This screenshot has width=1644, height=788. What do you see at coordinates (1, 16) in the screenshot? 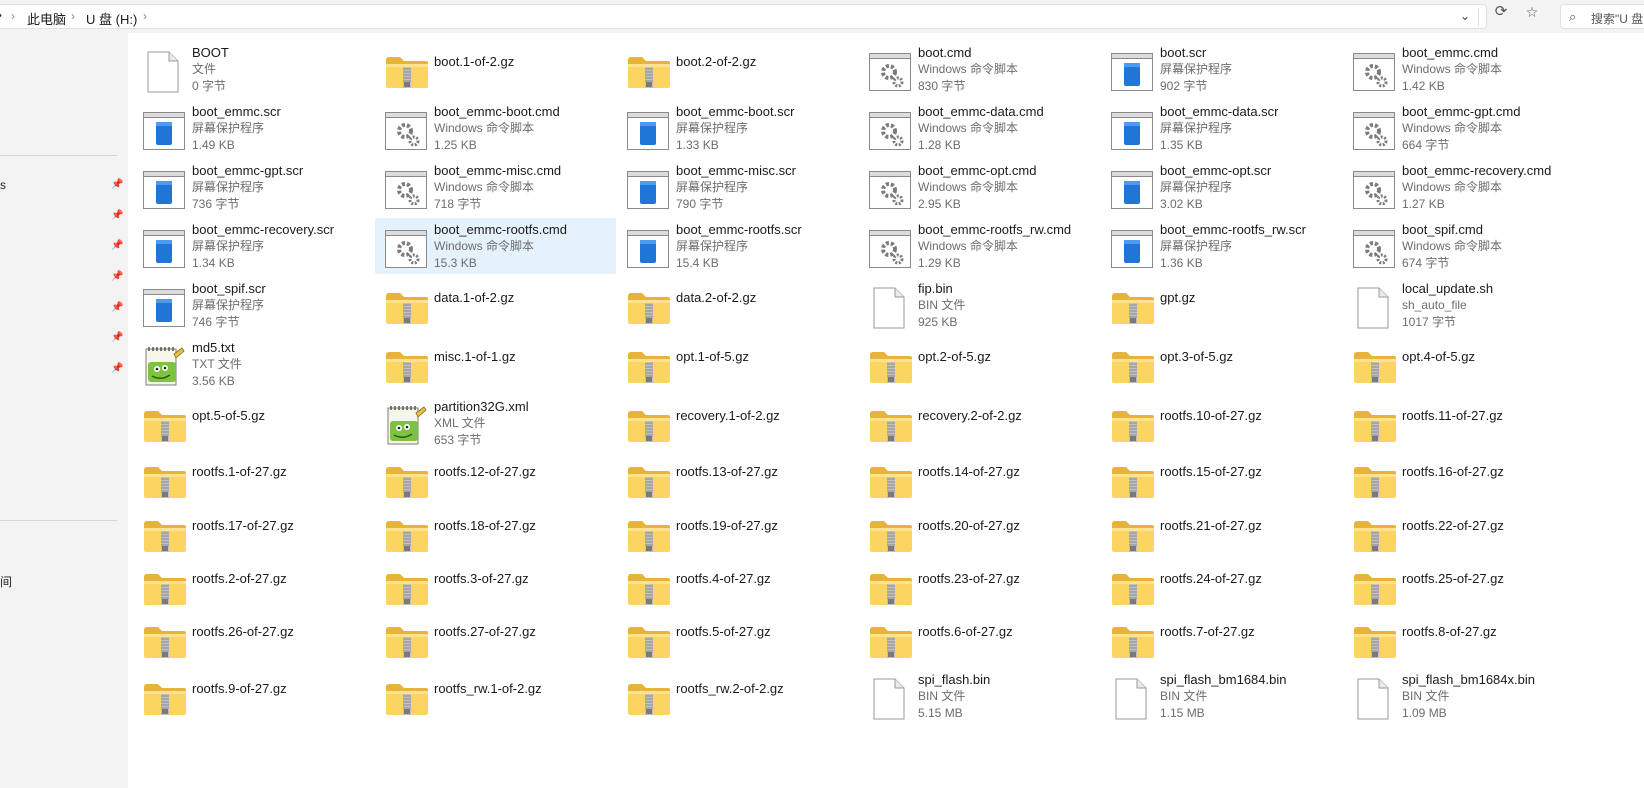
I see `breadcrumb-overflow-icon: •` at bounding box center [1, 16].